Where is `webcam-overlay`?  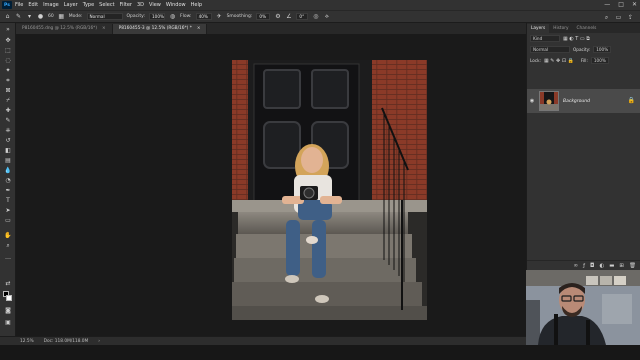 webcam-overlay is located at coordinates (583, 307).